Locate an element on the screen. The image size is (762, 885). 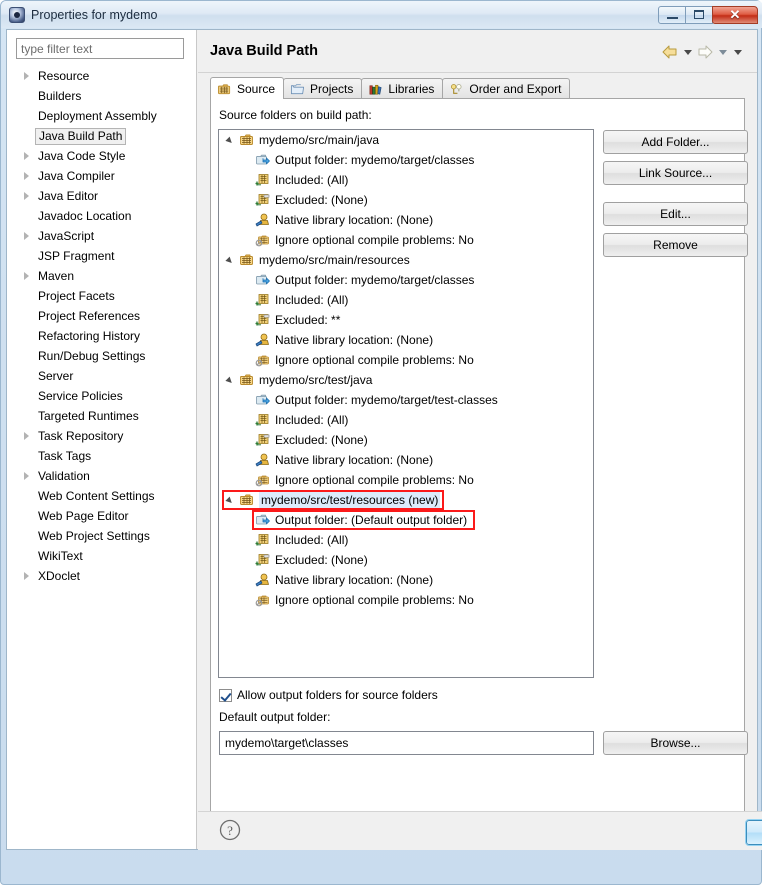
sidebar-item-javascript: JavaScript is located at coordinates (101, 236).